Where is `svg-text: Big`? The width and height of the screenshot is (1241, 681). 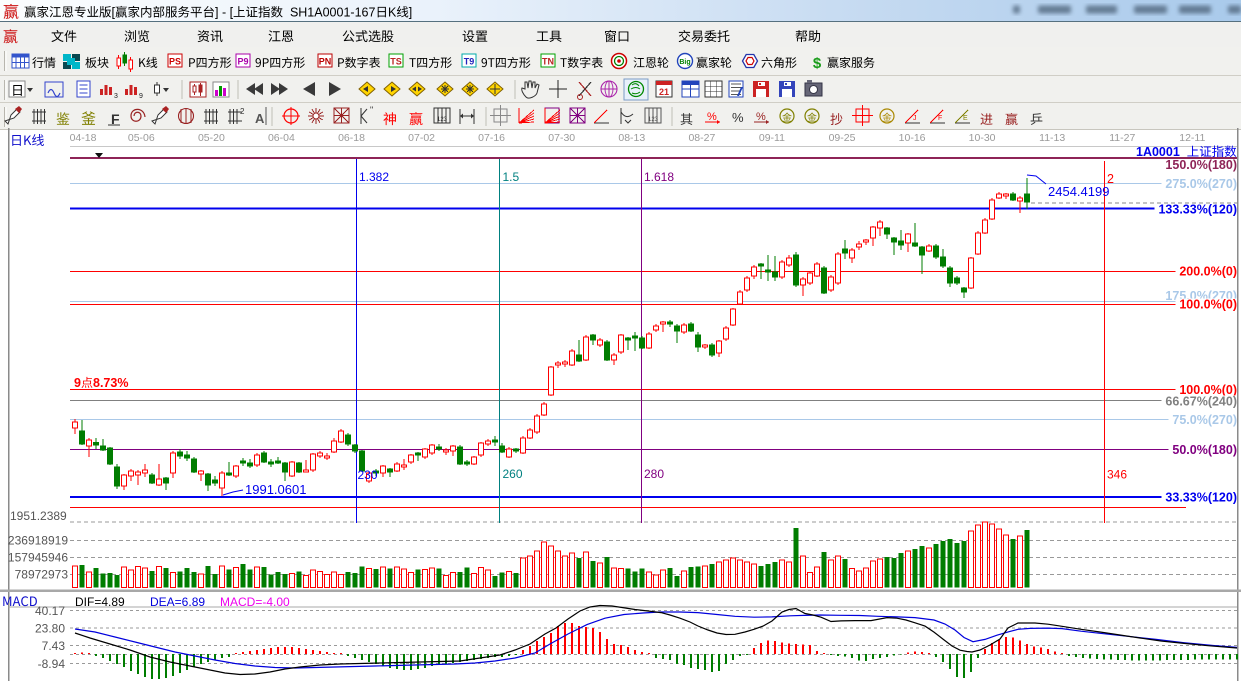
svg-text: Big is located at coordinates (684, 62).